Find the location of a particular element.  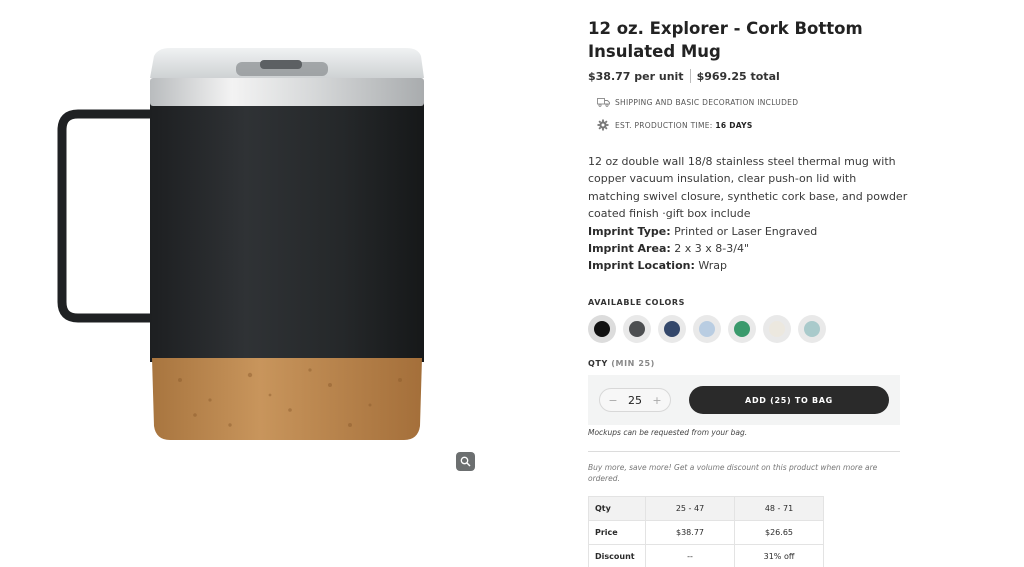

divider is located at coordinates (744, 451).